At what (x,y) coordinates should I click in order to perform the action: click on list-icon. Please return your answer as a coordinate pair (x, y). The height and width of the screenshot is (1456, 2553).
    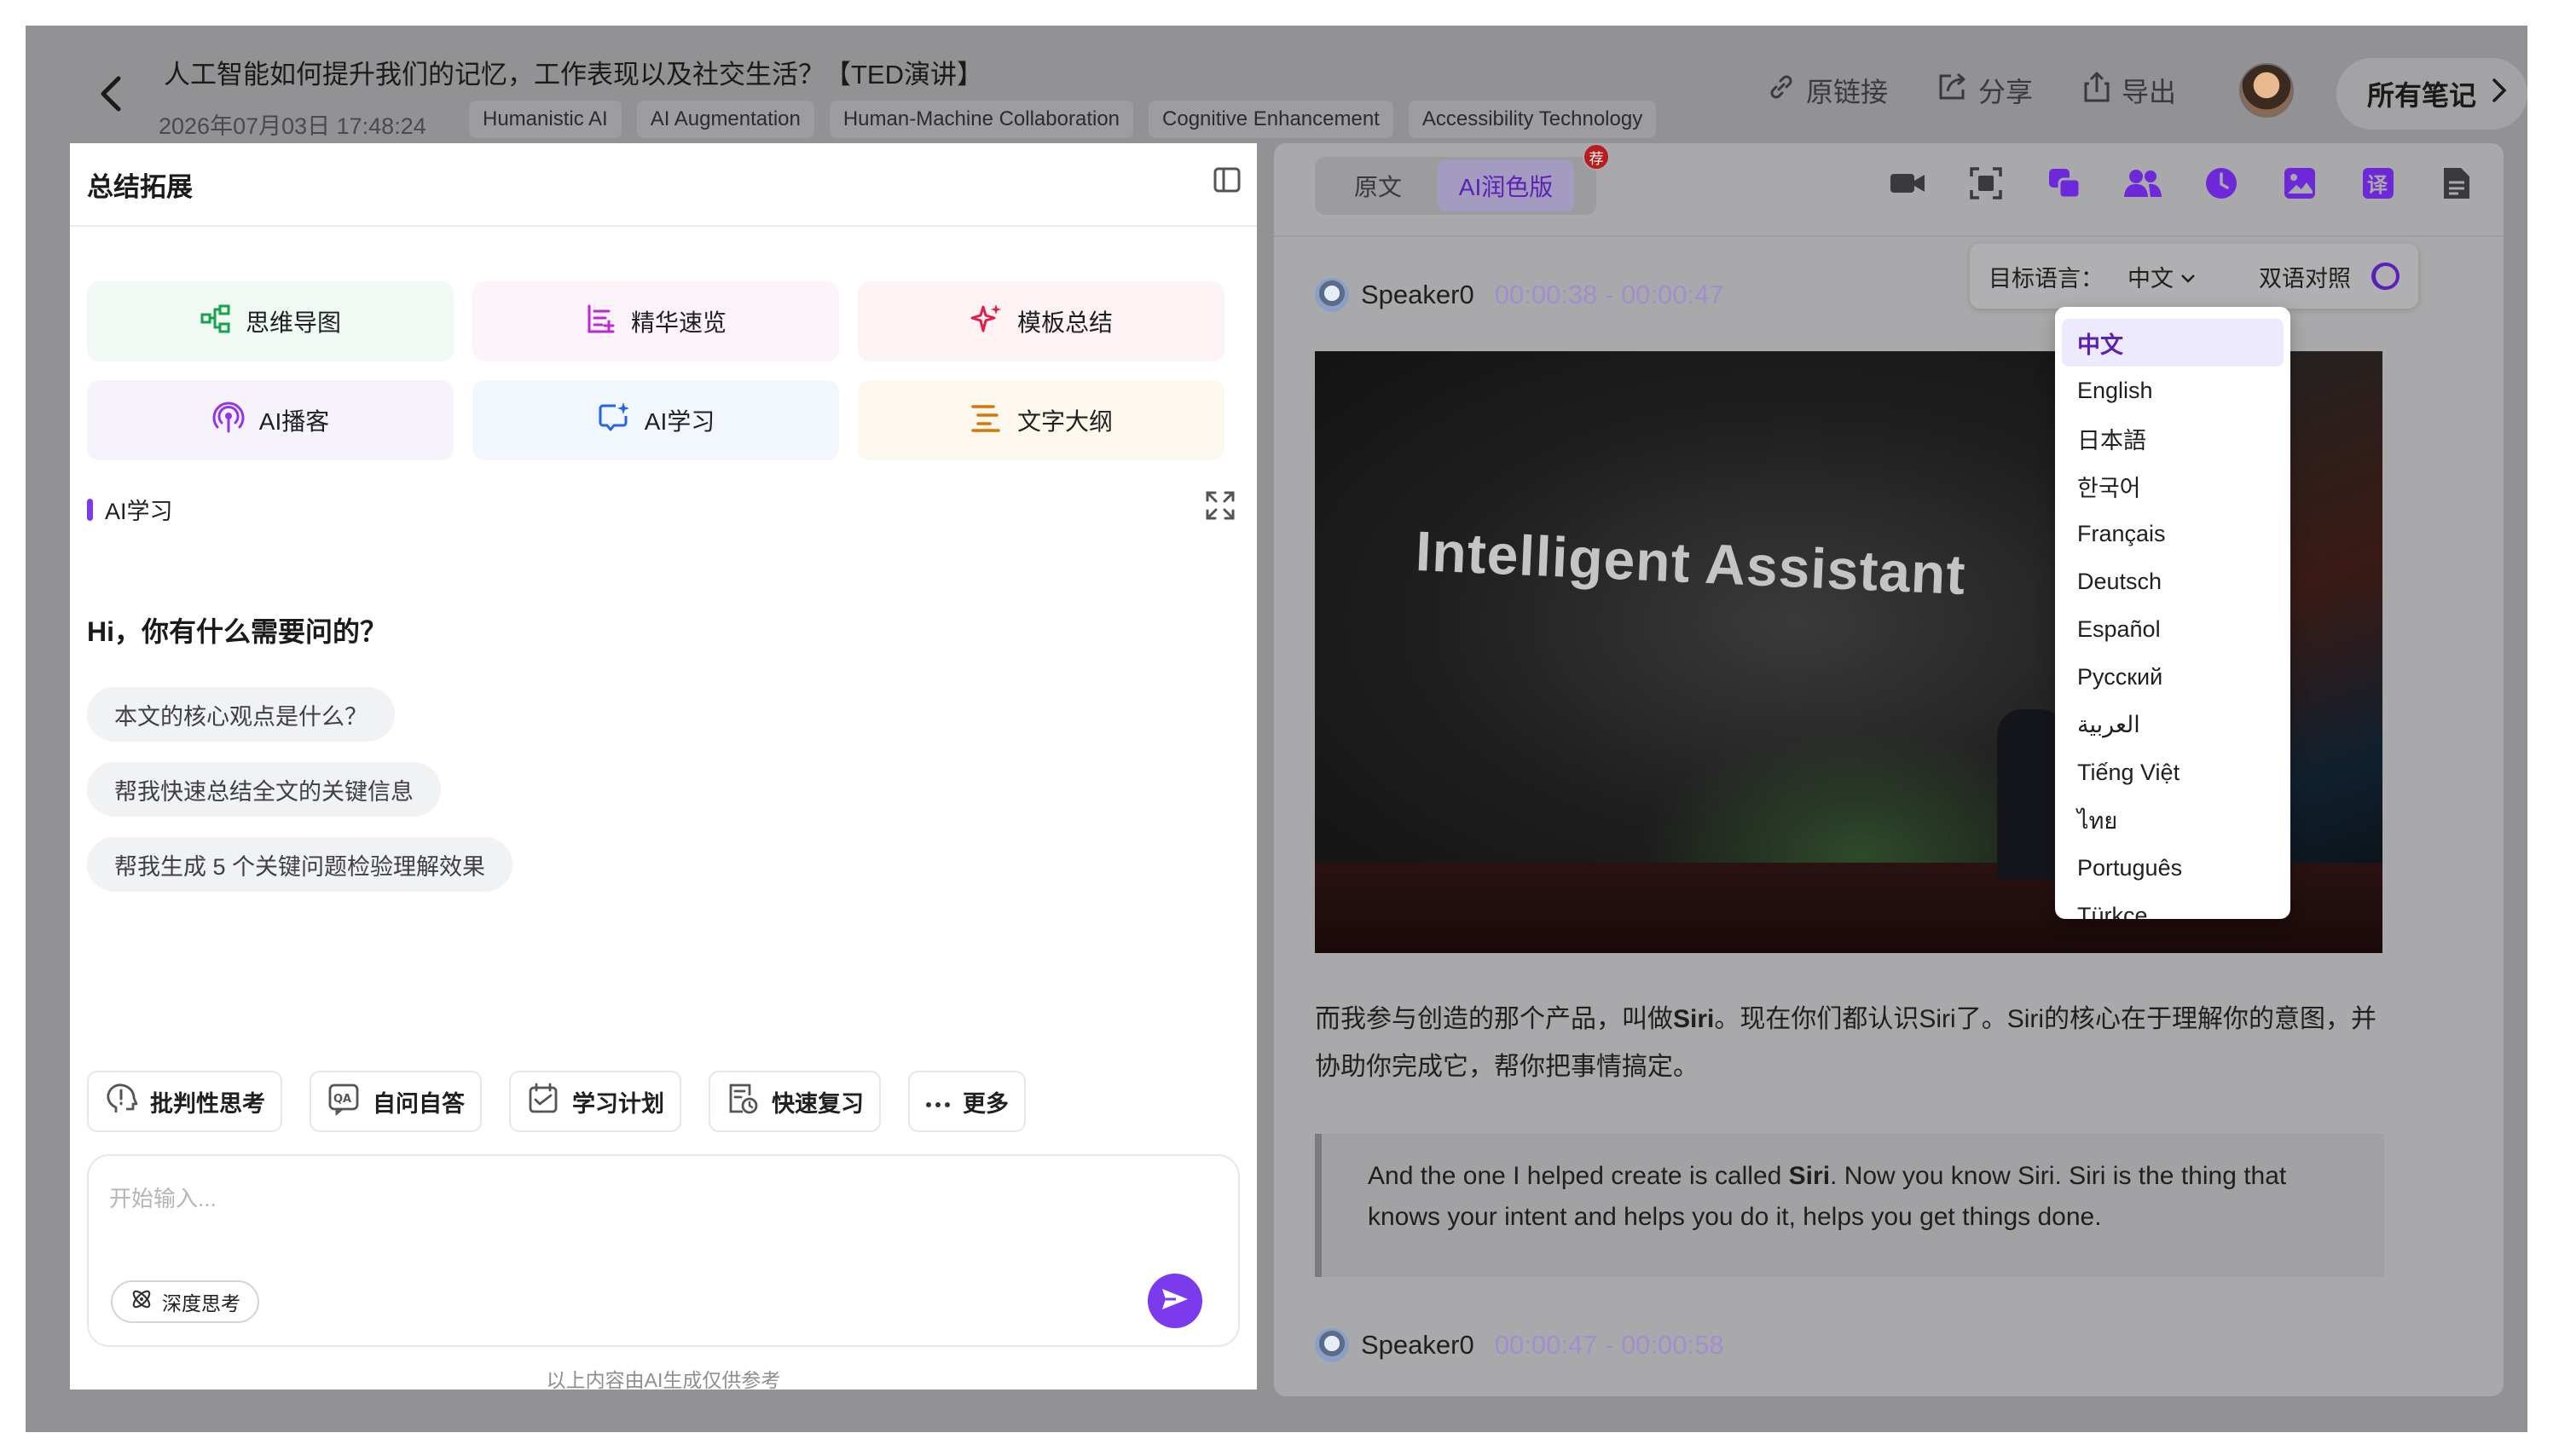
    Looking at the image, I should click on (601, 322).